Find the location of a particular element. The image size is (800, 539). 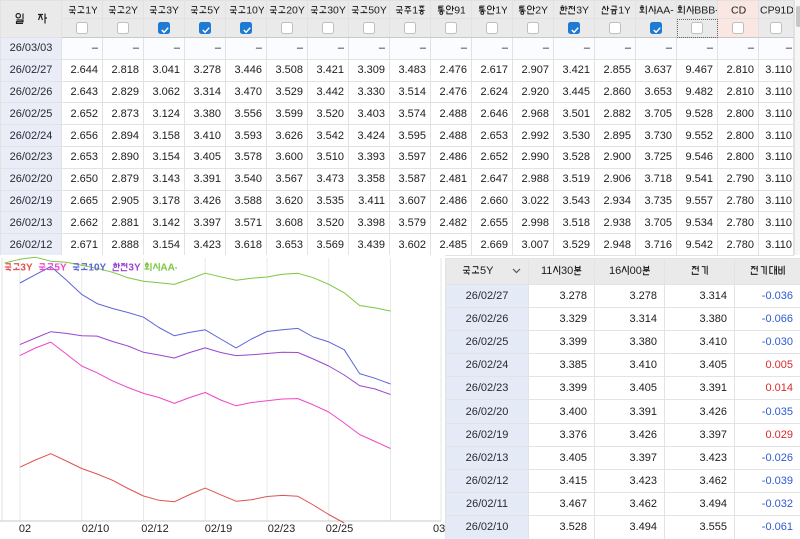

svg-text: 00 is located at coordinates (635, 271).